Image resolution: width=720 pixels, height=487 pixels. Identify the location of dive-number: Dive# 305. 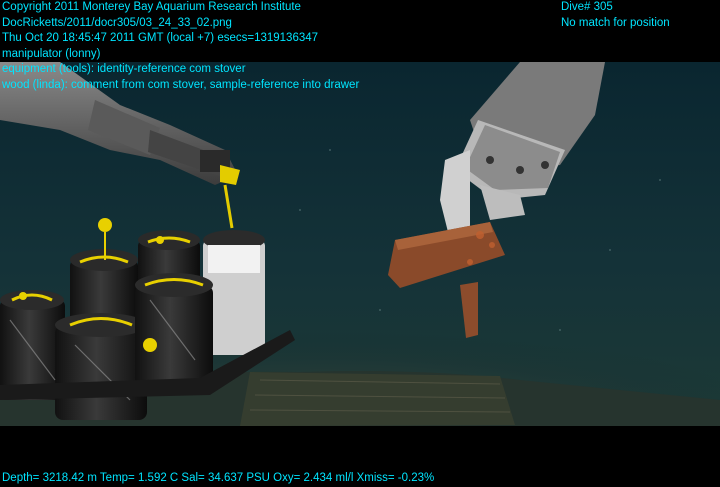
(587, 7).